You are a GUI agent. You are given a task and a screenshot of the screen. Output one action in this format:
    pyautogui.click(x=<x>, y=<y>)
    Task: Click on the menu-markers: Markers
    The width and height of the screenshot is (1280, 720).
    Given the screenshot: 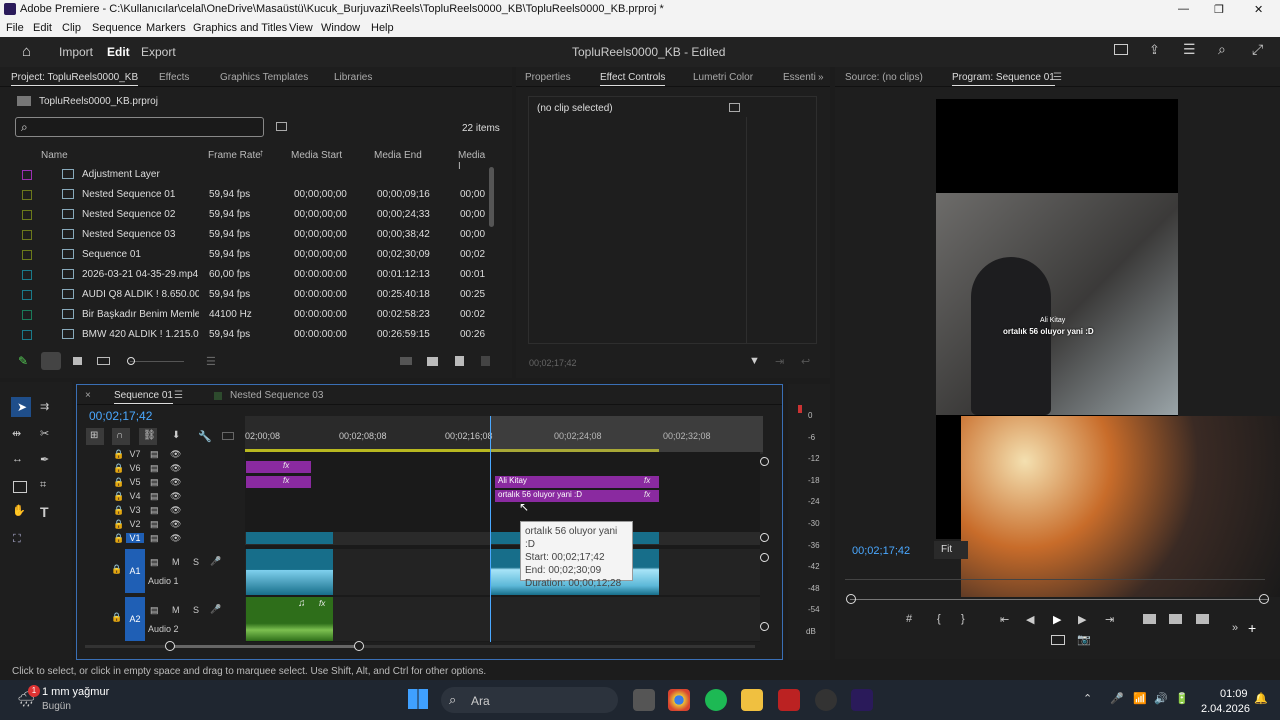 What is the action you would take?
    pyautogui.click(x=166, y=28)
    